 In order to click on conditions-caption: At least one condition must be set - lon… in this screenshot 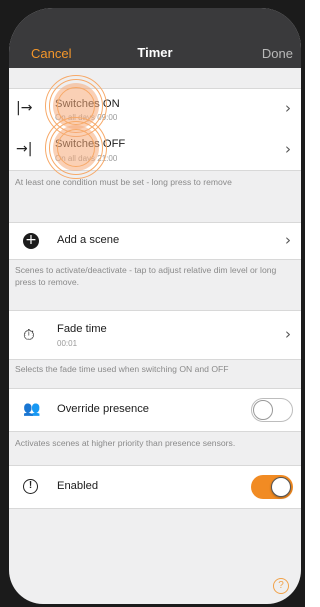, I will do `click(123, 182)`.